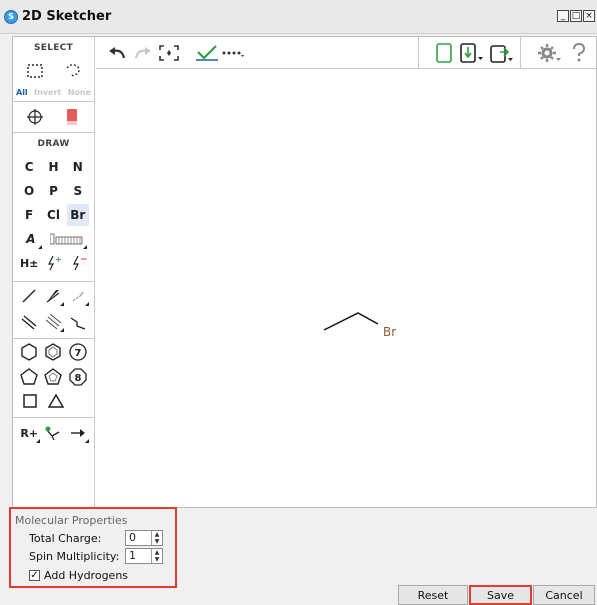 The height and width of the screenshot is (605, 597). What do you see at coordinates (53, 167) in the screenshot?
I see `element-h-button: H` at bounding box center [53, 167].